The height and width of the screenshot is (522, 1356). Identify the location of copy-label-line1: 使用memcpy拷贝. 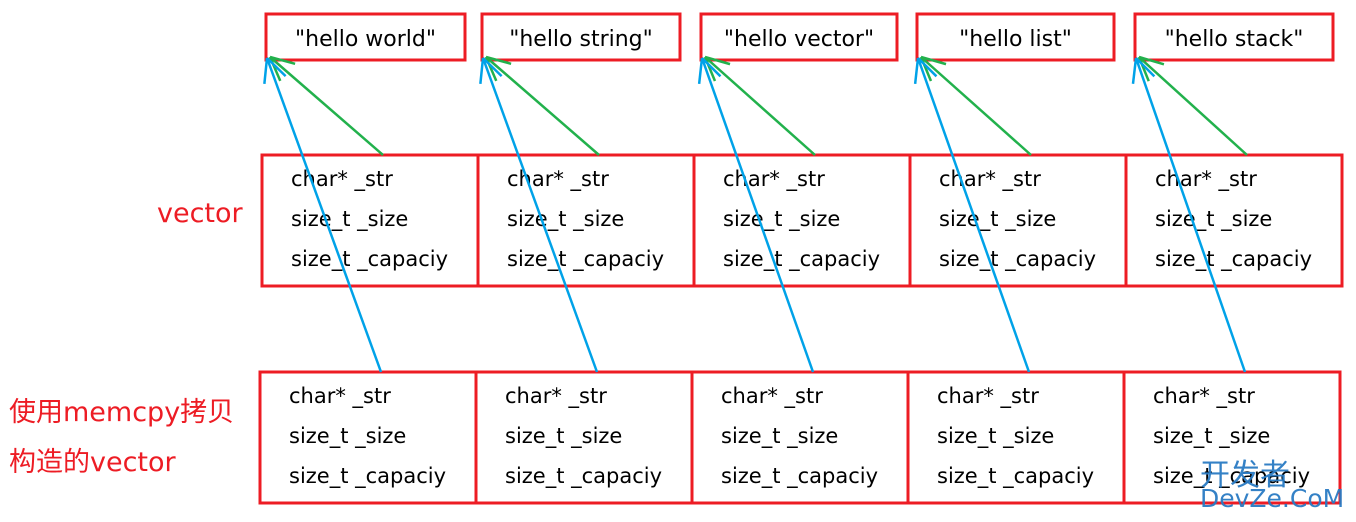
(122, 412).